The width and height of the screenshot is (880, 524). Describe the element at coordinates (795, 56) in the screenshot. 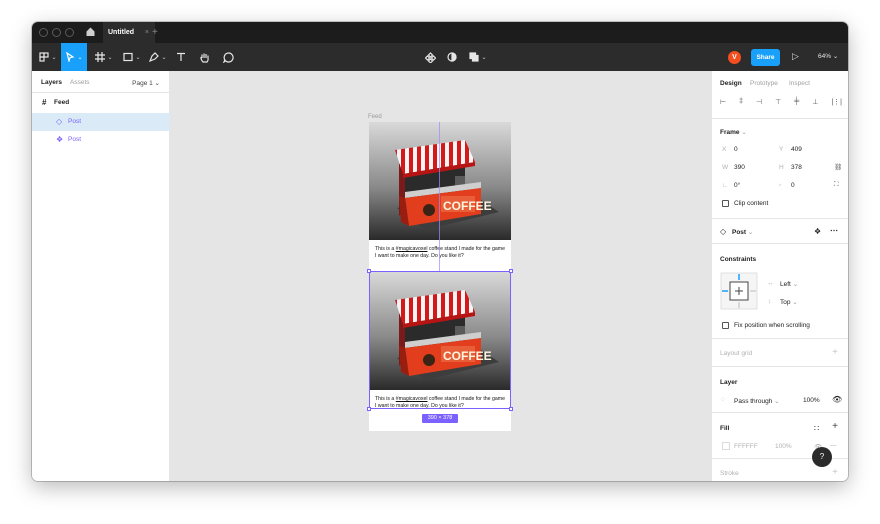

I see `present-icon: ▷` at that location.